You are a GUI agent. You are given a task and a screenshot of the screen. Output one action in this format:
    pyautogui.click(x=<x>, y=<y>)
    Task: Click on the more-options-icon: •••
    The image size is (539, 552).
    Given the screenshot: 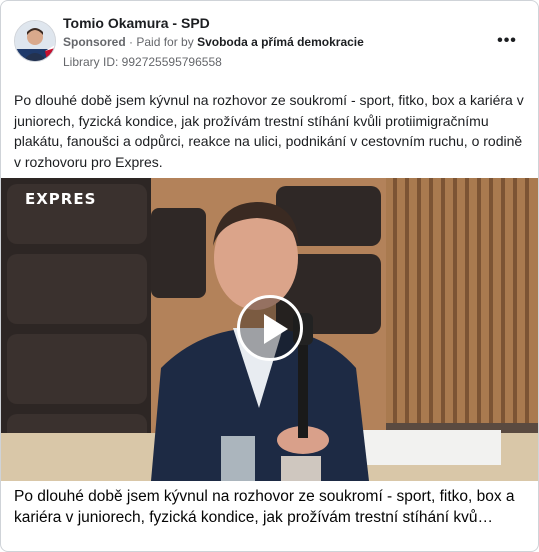 What is the action you would take?
    pyautogui.click(x=507, y=41)
    